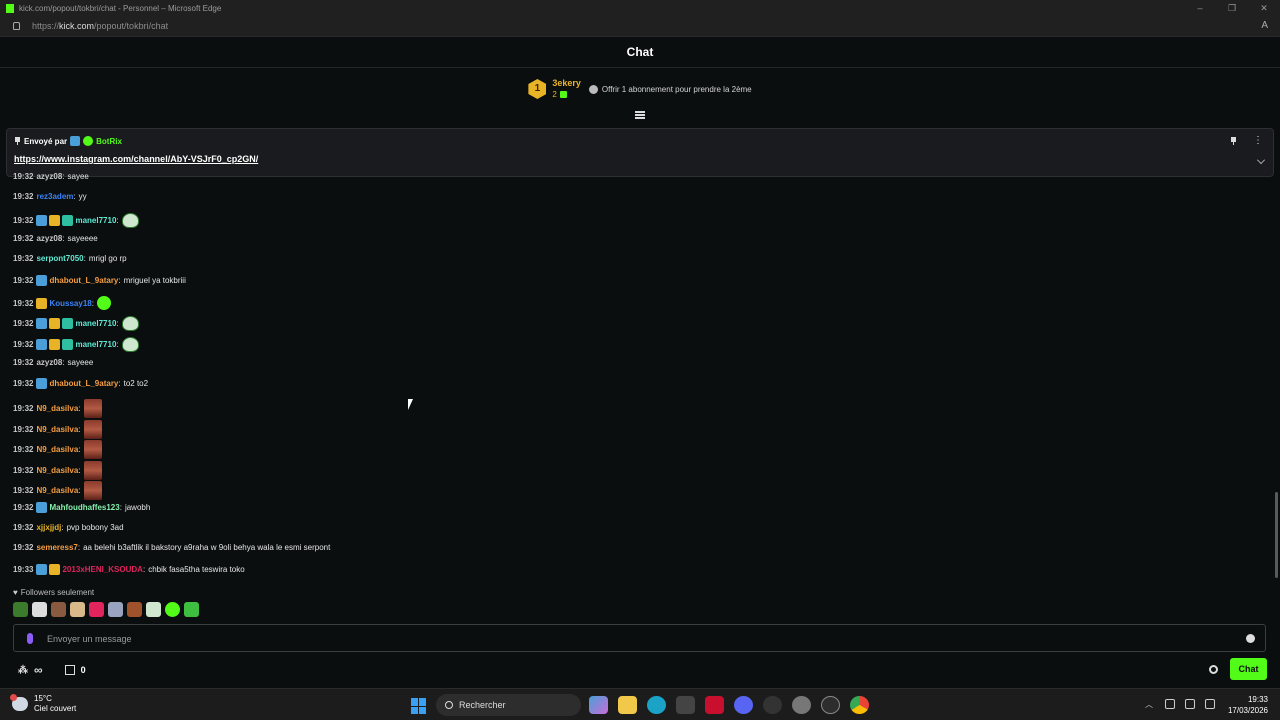  Describe the element at coordinates (830, 705) in the screenshot. I see `app-active-icon` at that location.